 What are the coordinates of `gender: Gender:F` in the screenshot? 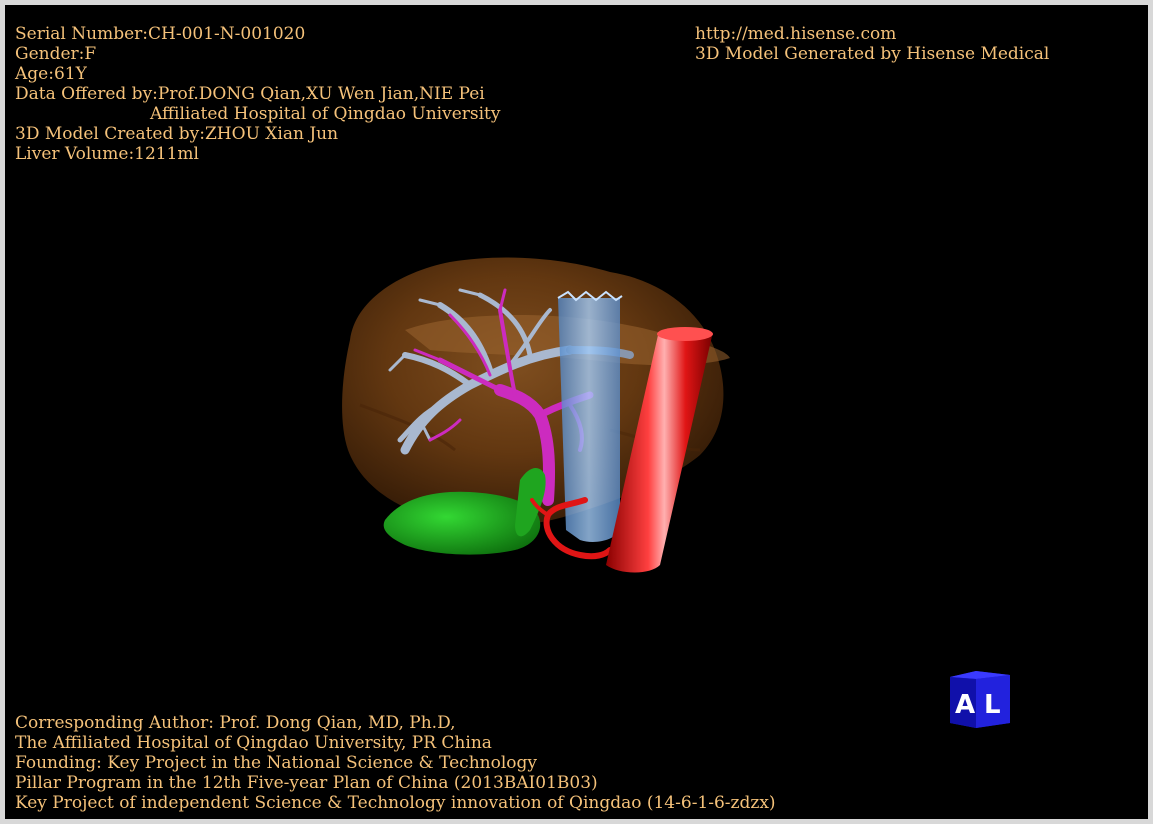 It's located at (56, 54).